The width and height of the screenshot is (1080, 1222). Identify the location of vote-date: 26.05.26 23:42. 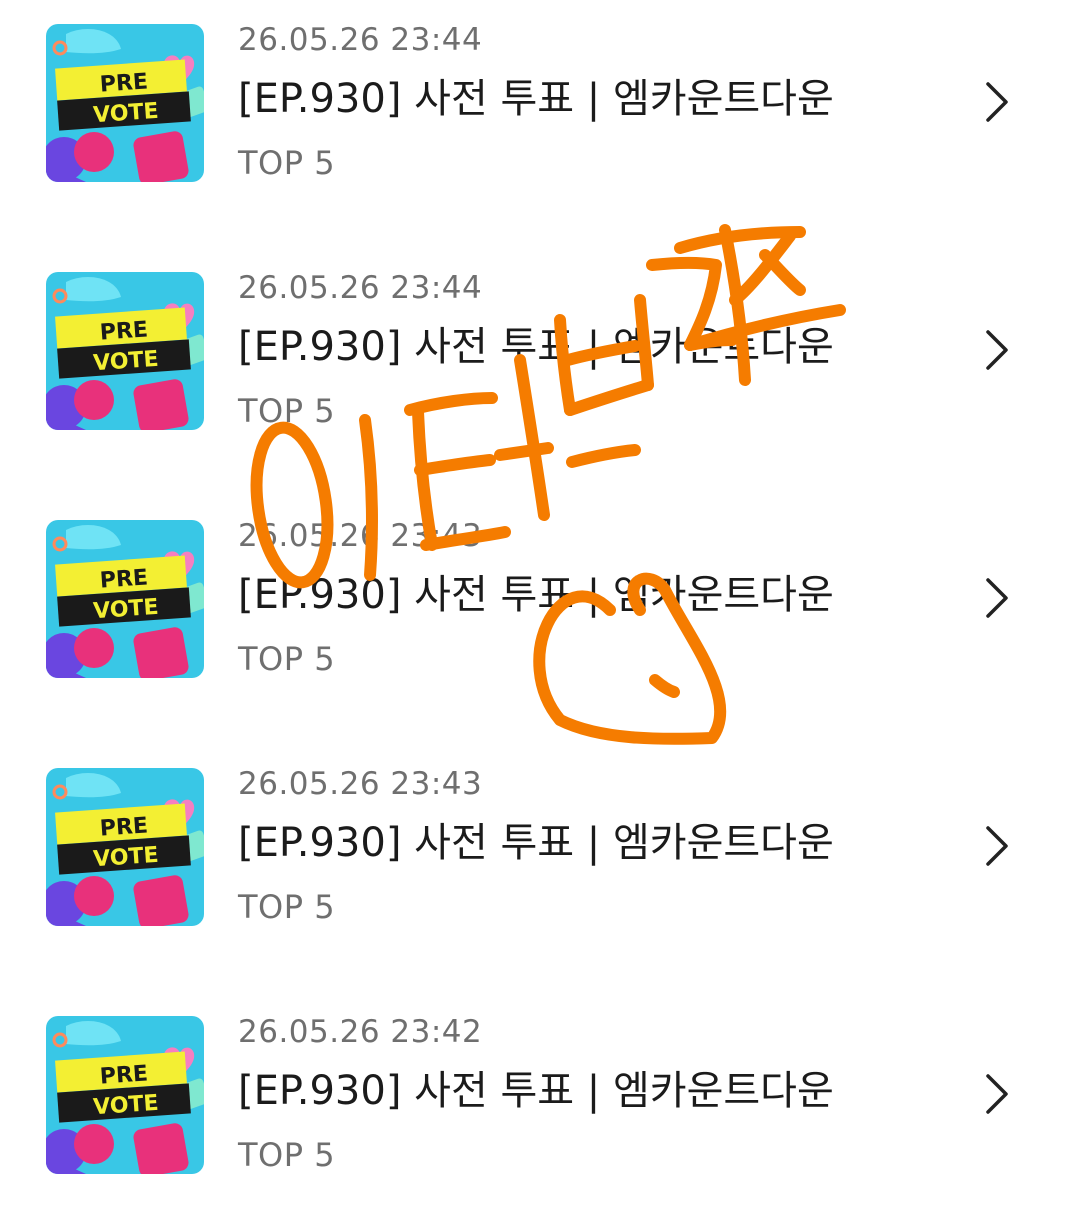
(360, 1032).